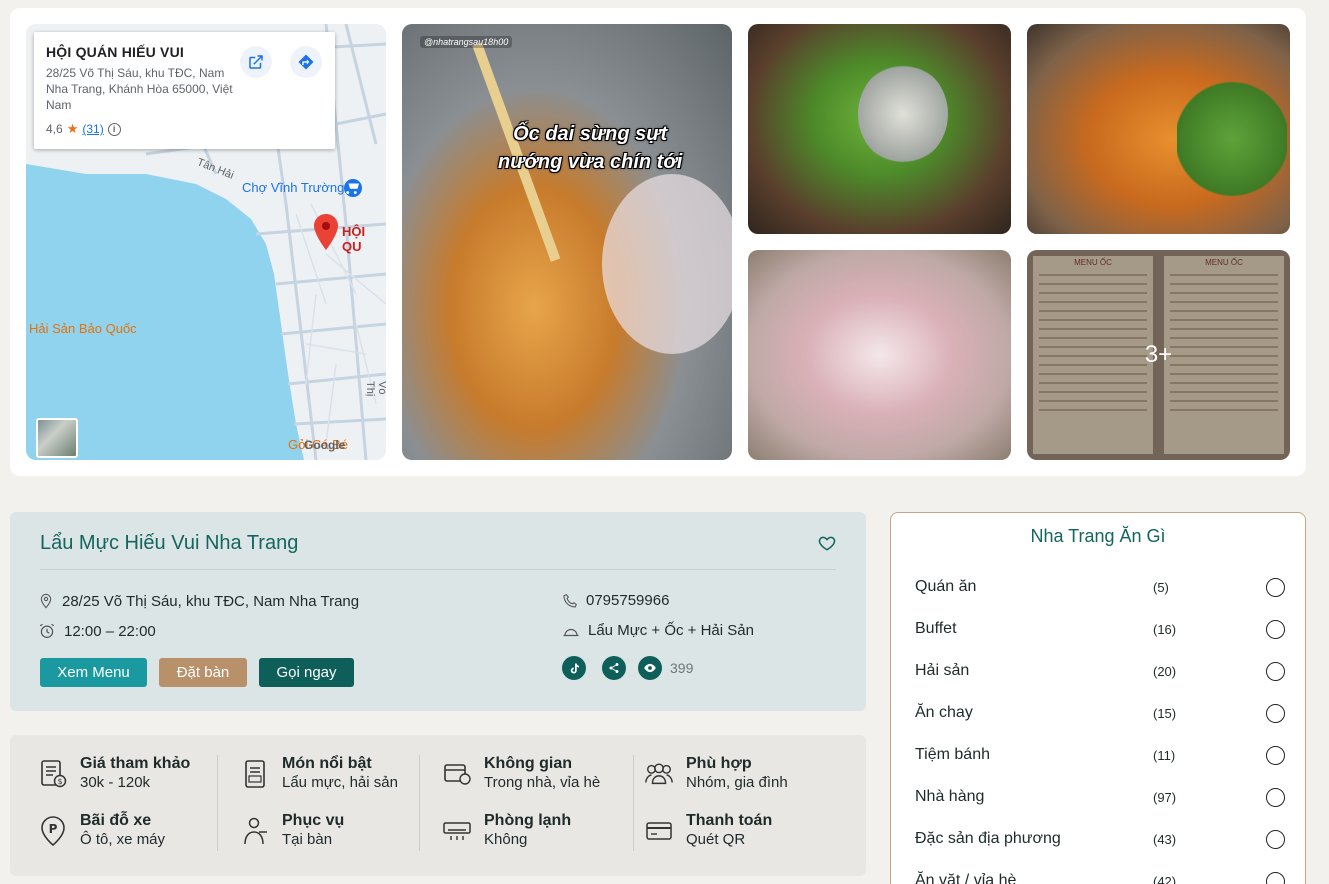 The height and width of the screenshot is (884, 1329). What do you see at coordinates (353, 188) in the screenshot?
I see `shopping-cart-icon` at bounding box center [353, 188].